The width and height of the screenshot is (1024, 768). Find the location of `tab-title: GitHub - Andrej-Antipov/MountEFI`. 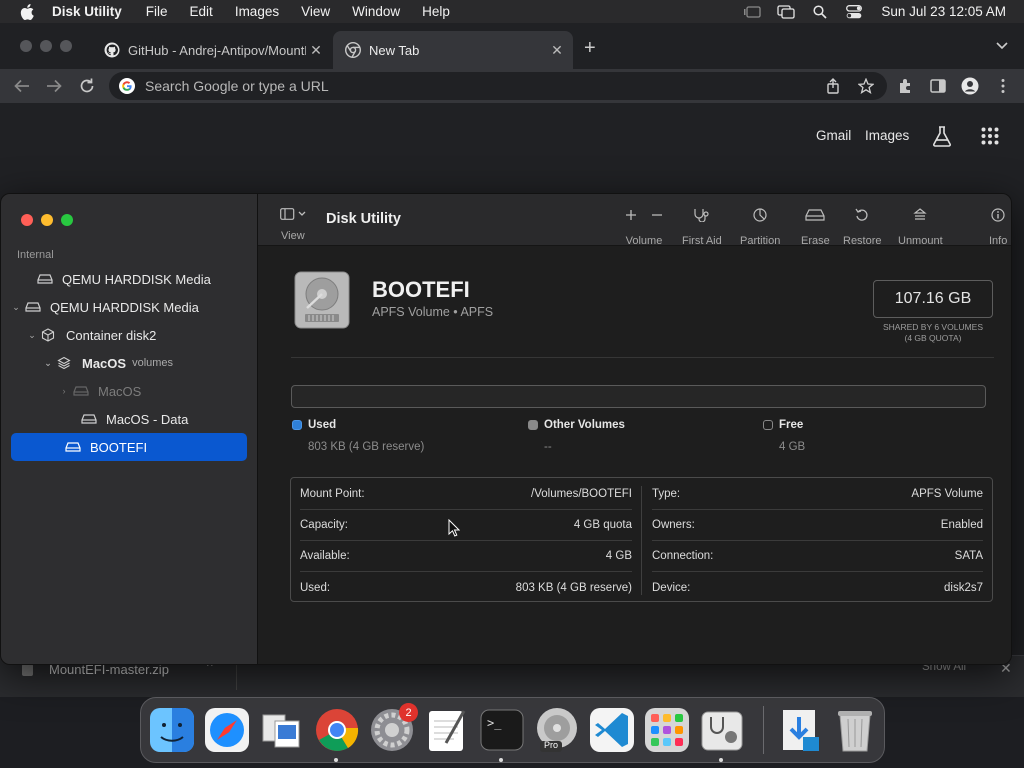

tab-title: GitHub - Andrej-Antipov/MountEFI is located at coordinates (217, 50).